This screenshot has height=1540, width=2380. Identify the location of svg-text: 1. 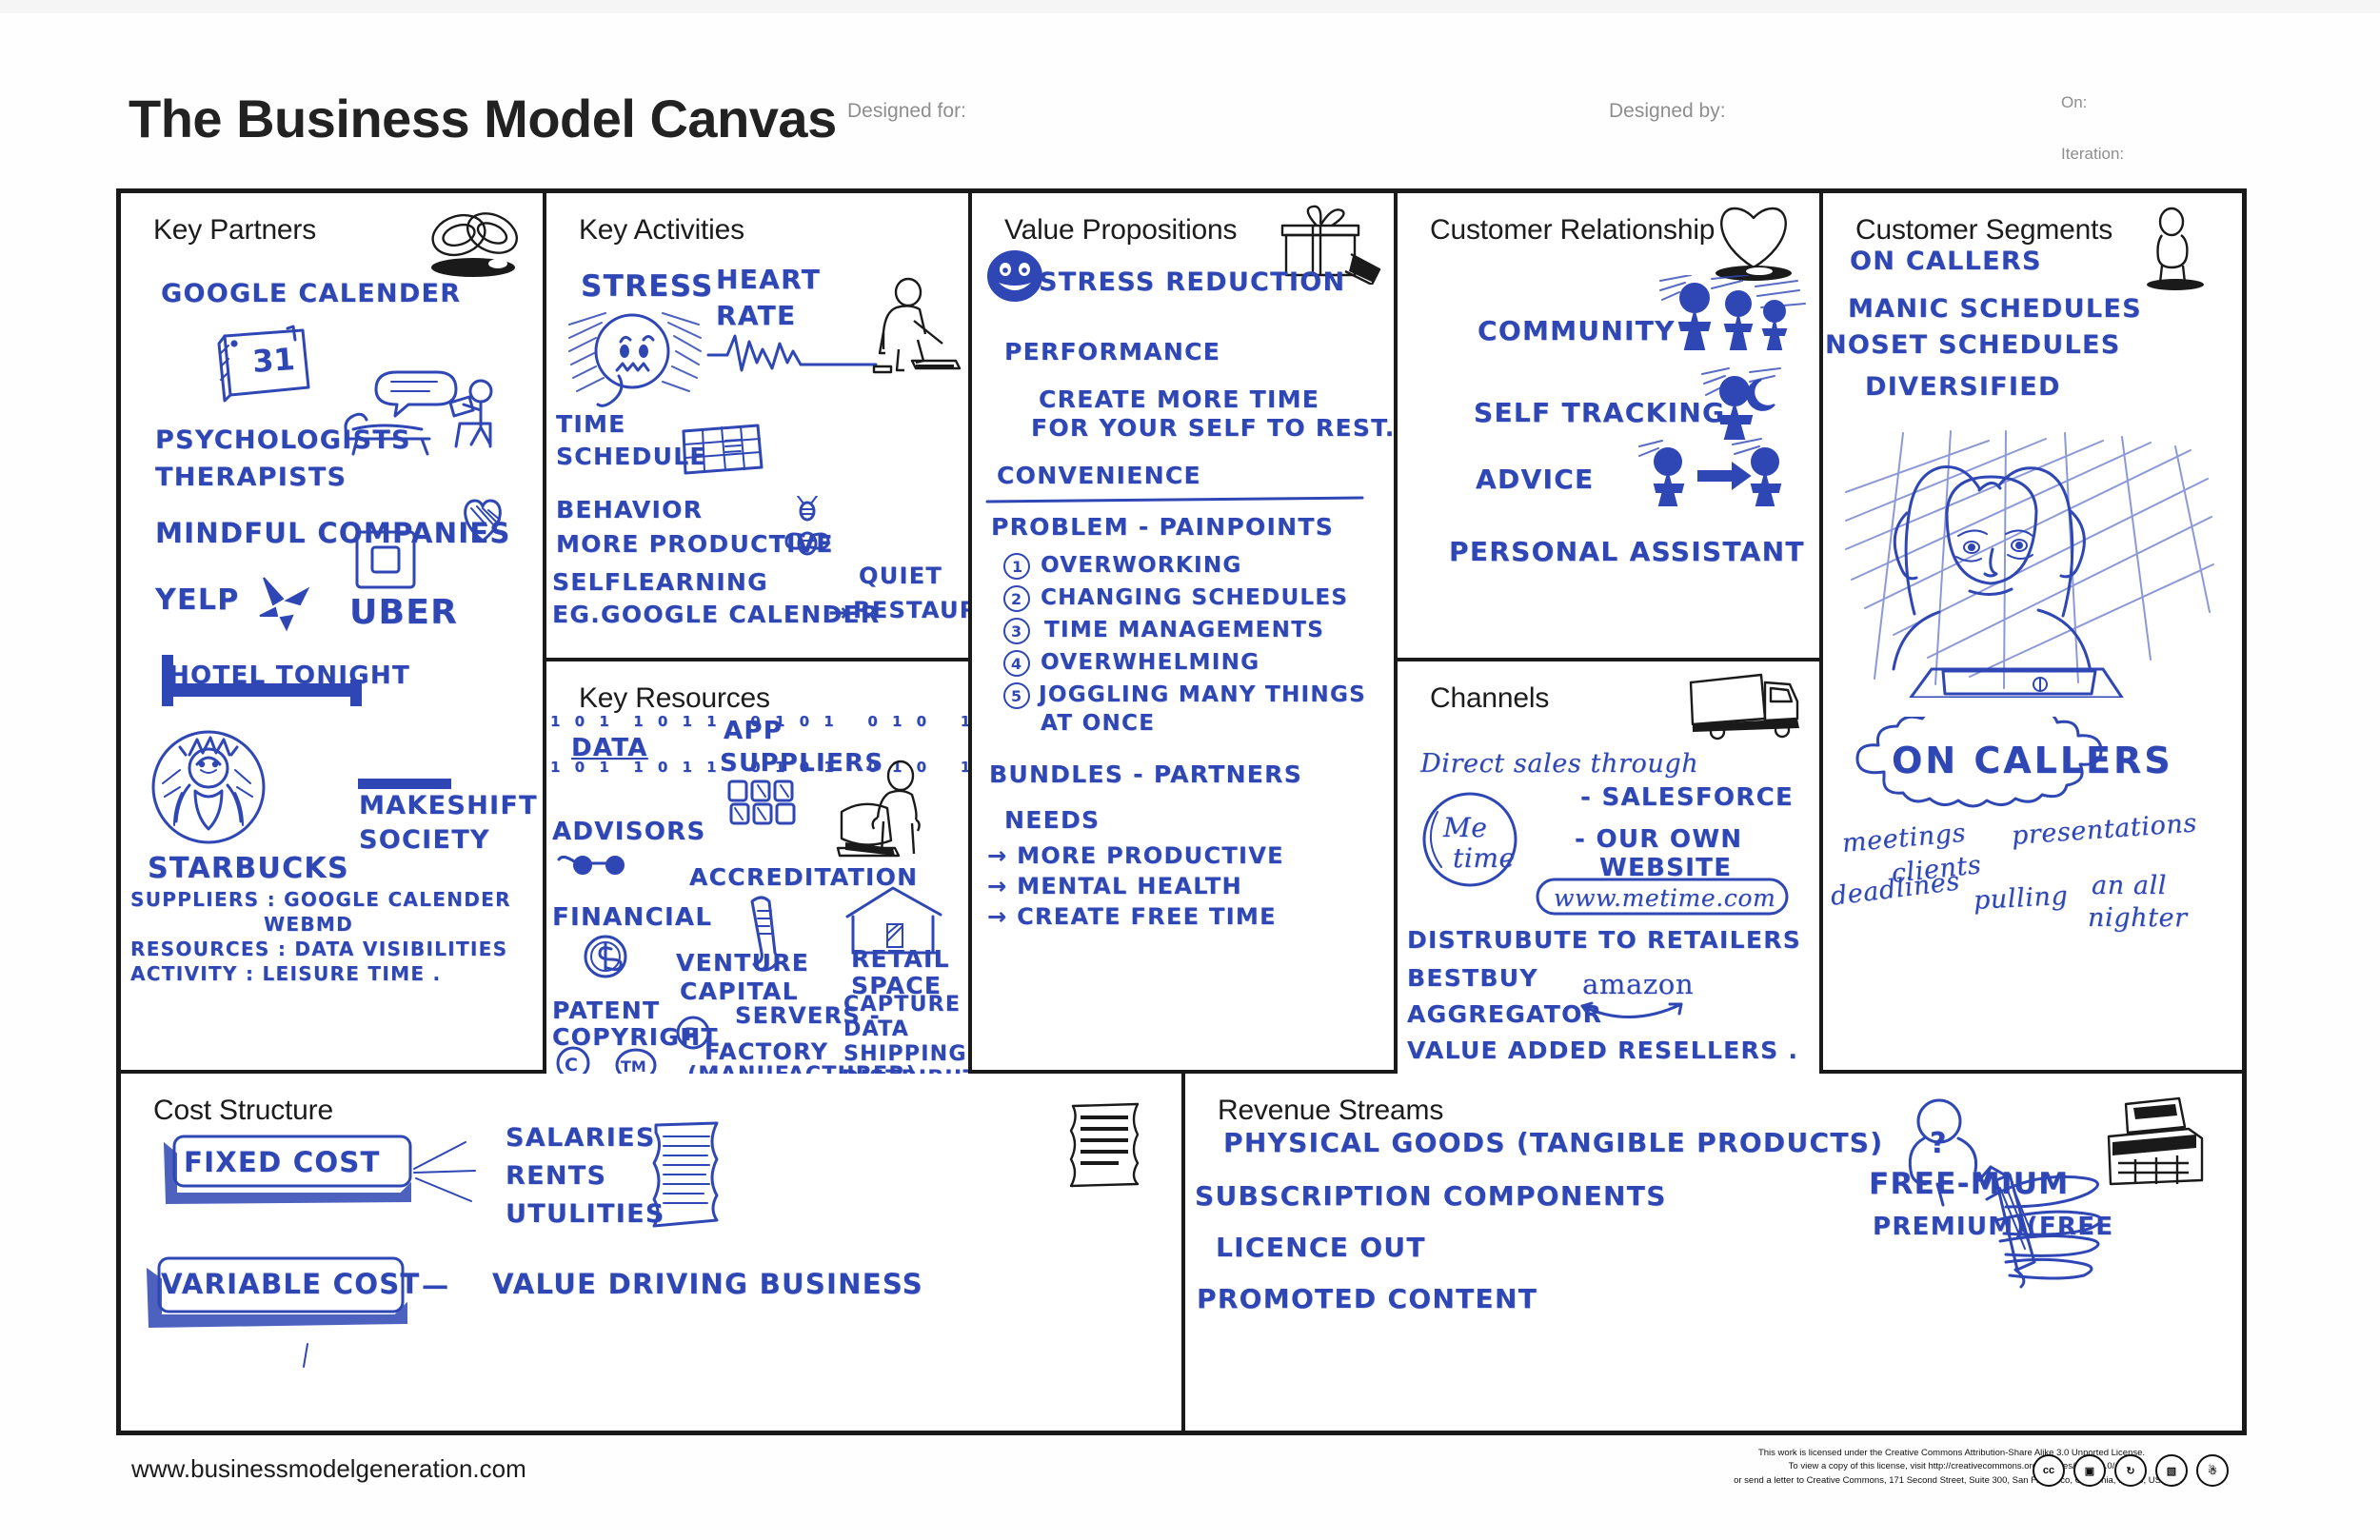
(1017, 567).